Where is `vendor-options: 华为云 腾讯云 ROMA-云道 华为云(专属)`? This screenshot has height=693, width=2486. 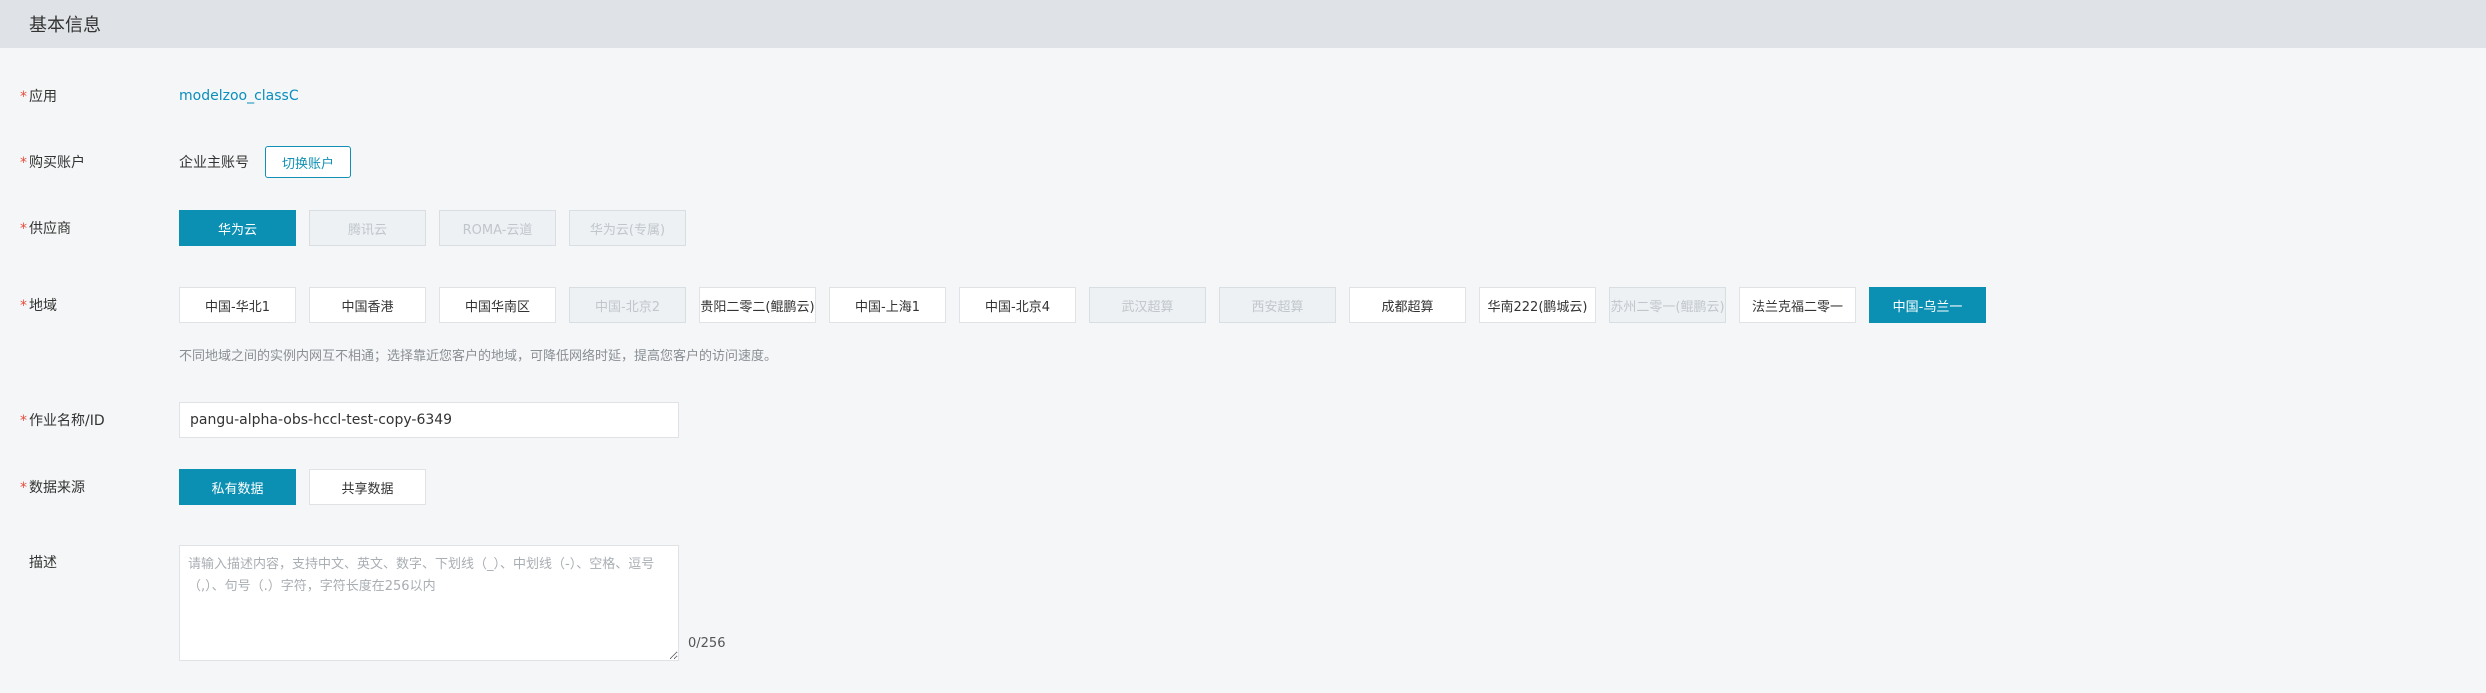
vendor-options: 华为云 腾讯云 ROMA-云道 华为云(专属) is located at coordinates (439, 228).